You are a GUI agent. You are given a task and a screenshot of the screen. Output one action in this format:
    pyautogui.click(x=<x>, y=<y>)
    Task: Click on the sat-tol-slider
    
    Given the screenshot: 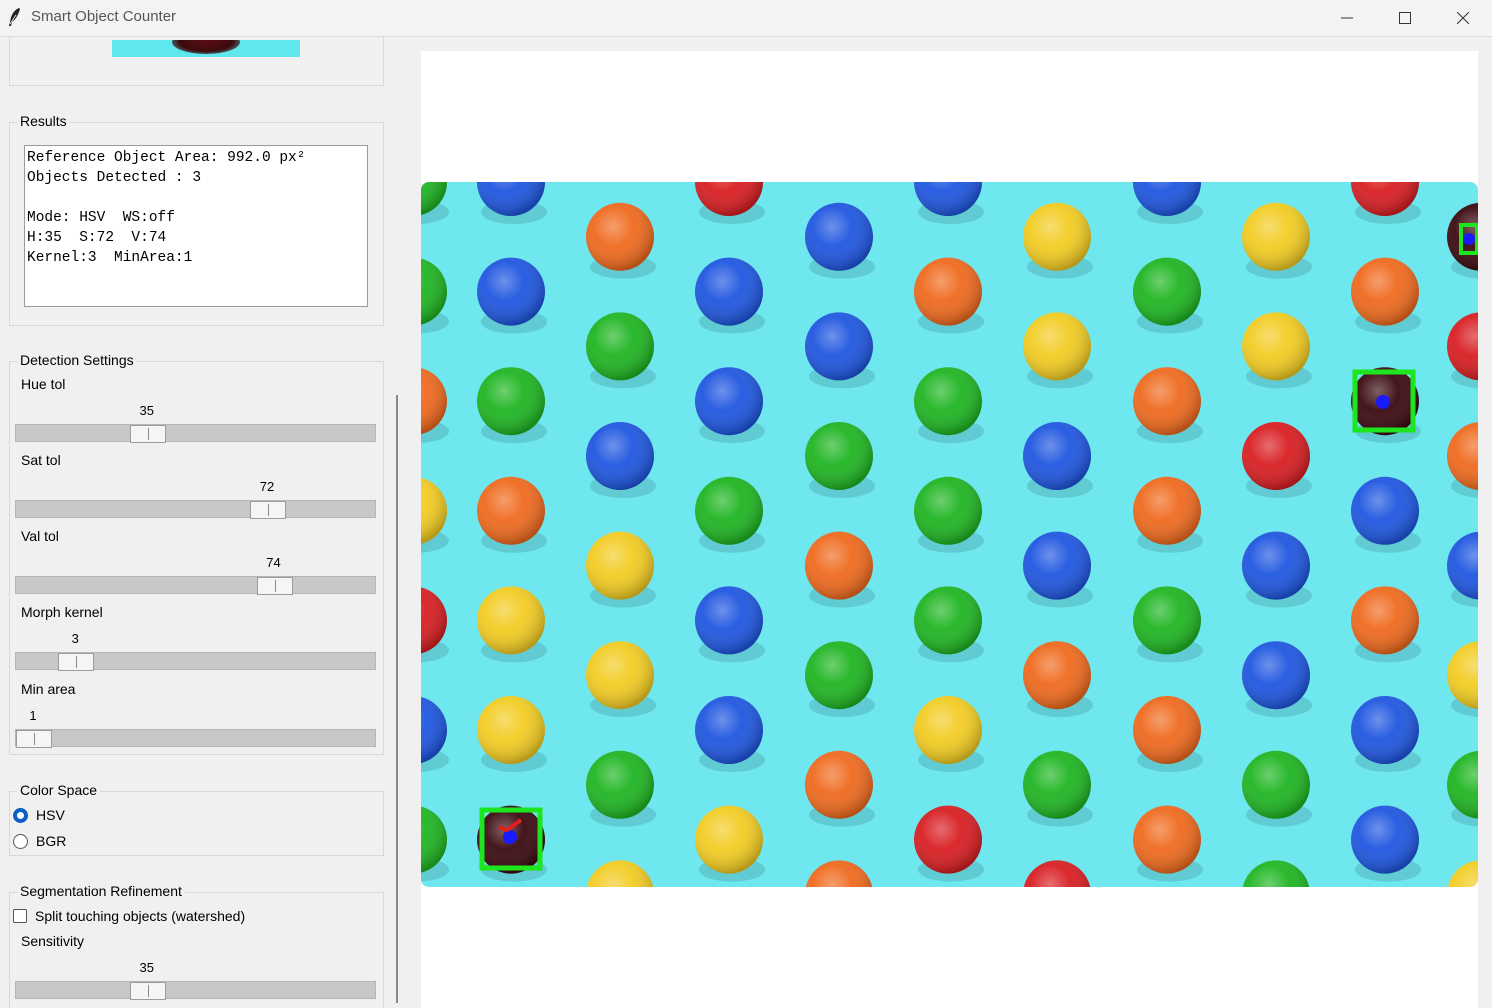 What is the action you would take?
    pyautogui.click(x=195, y=509)
    